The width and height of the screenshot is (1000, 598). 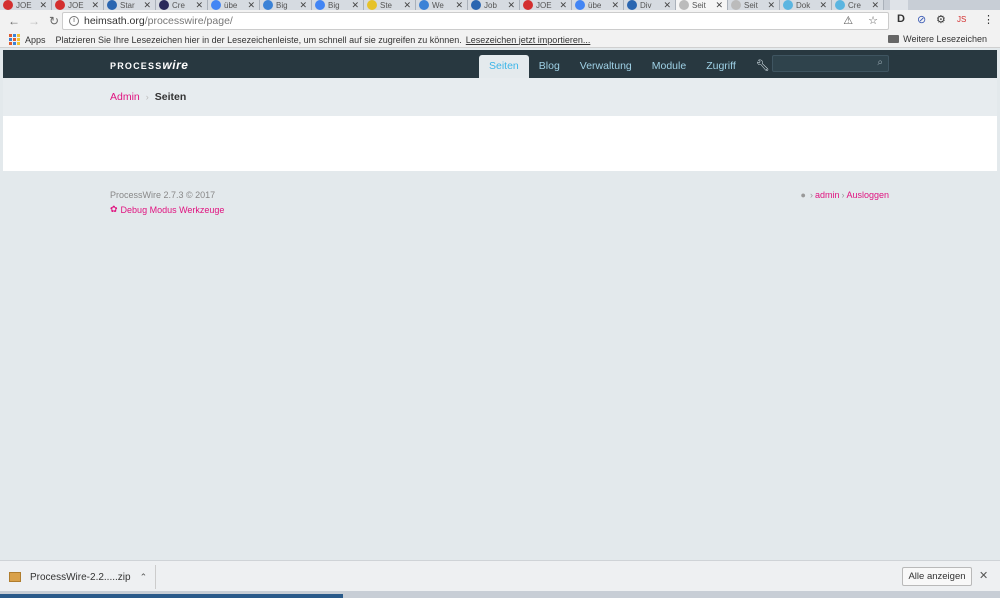 What do you see at coordinates (803, 195) in the screenshot?
I see `user-icon: ●` at bounding box center [803, 195].